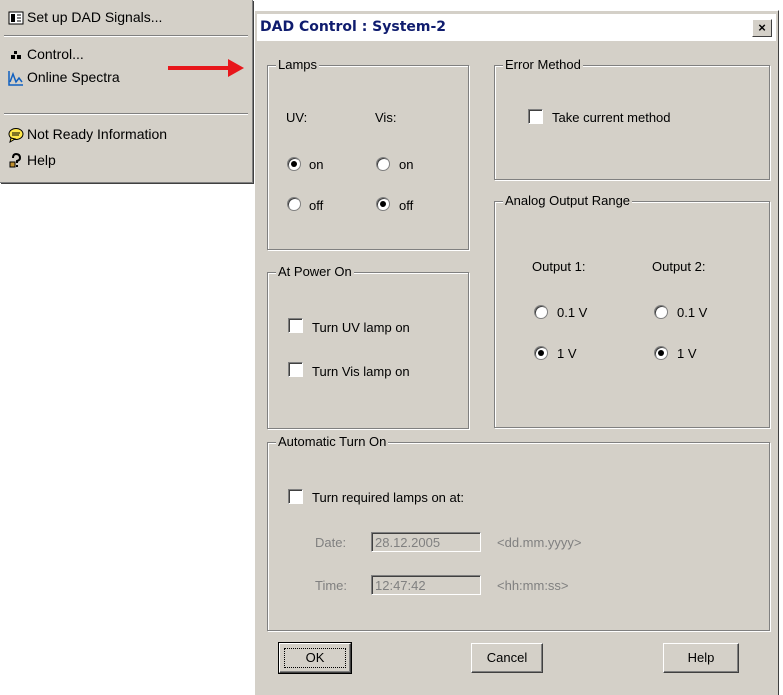 Image resolution: width=783 pixels, height=695 pixels. What do you see at coordinates (533, 585) in the screenshot?
I see `time-format-hint: <hh:mm:ss>` at bounding box center [533, 585].